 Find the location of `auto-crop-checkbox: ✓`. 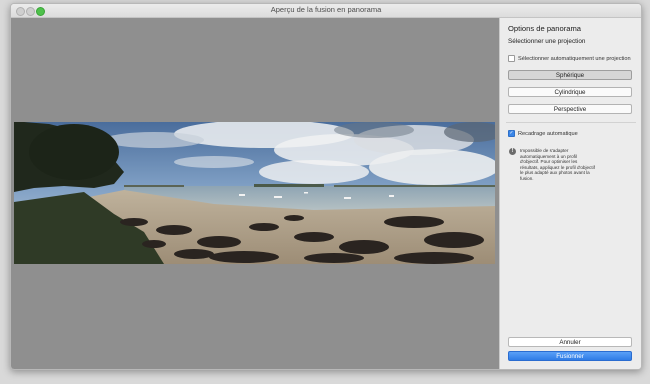

auto-crop-checkbox: ✓ is located at coordinates (511, 133).